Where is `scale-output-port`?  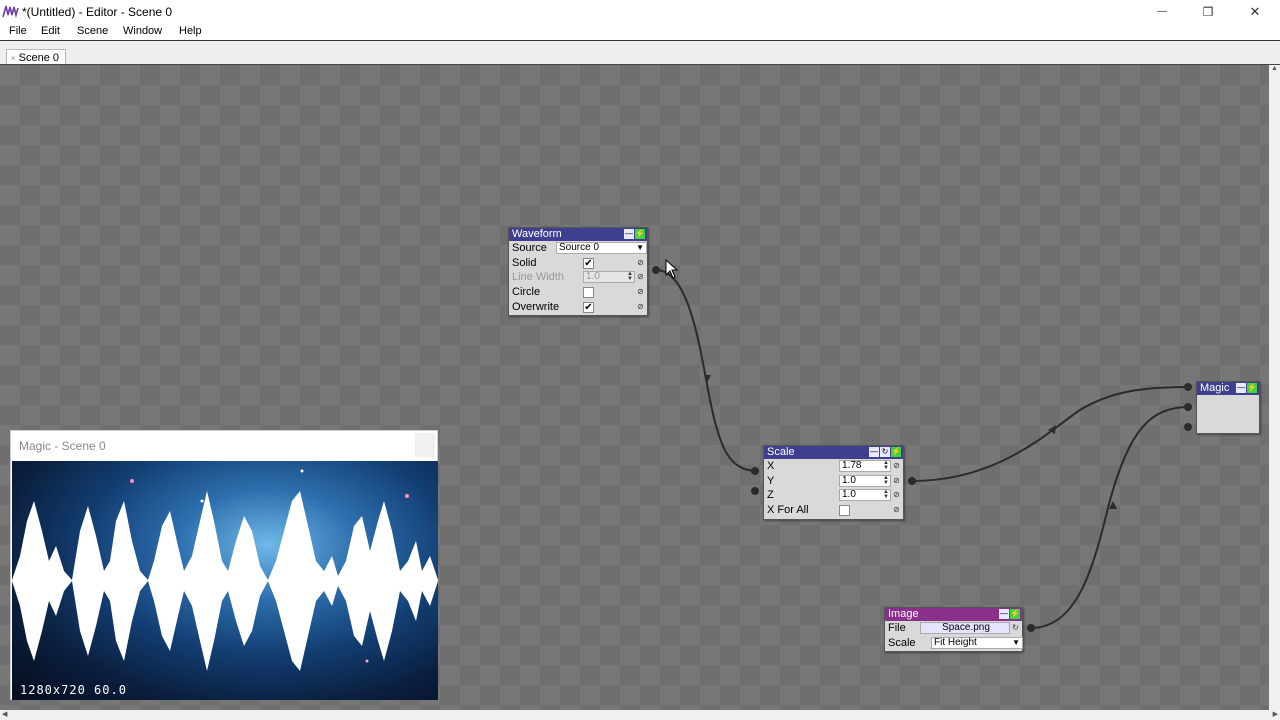
scale-output-port is located at coordinates (912, 481).